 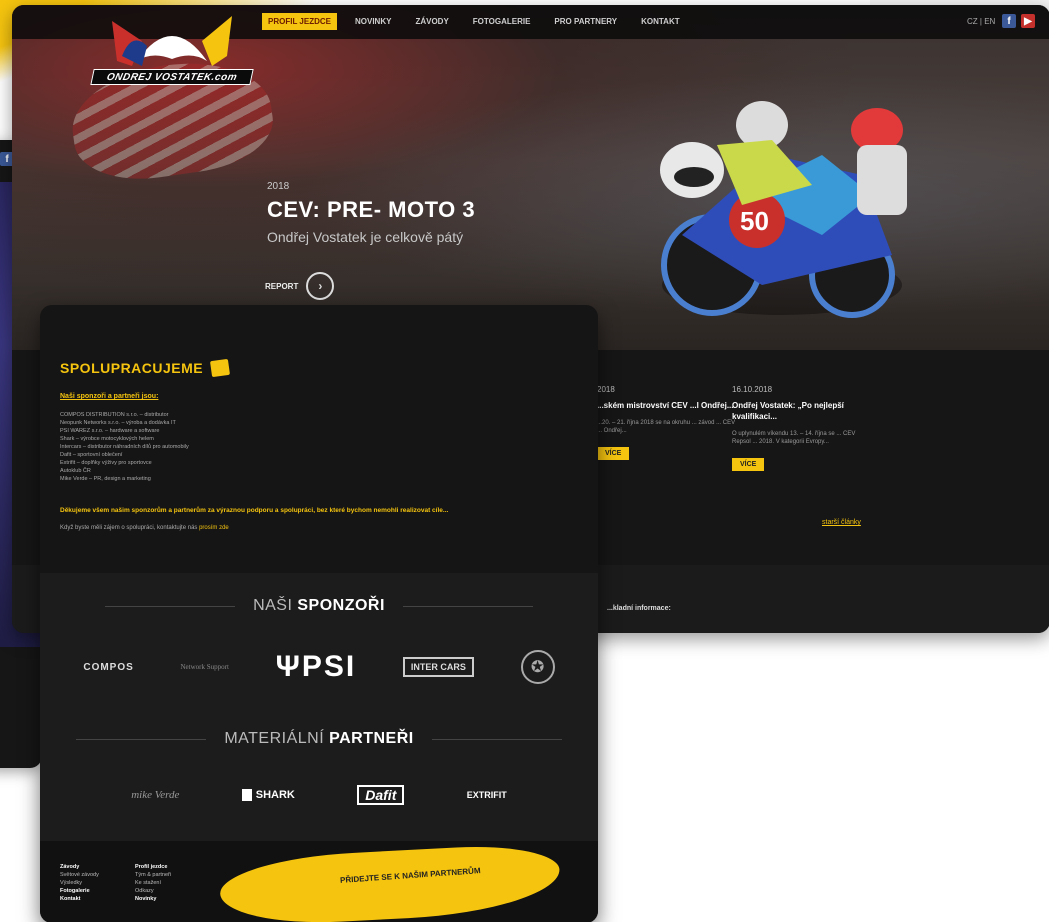 What do you see at coordinates (105, 479) in the screenshot?
I see `list-item: Mike Verde – PR, design a marketing` at bounding box center [105, 479].